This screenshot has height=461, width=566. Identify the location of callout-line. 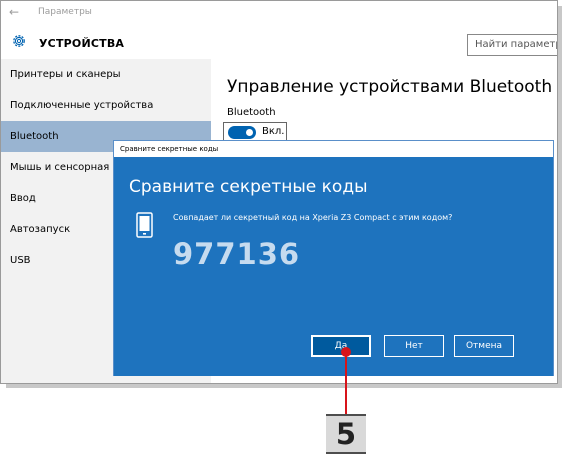
(346, 382).